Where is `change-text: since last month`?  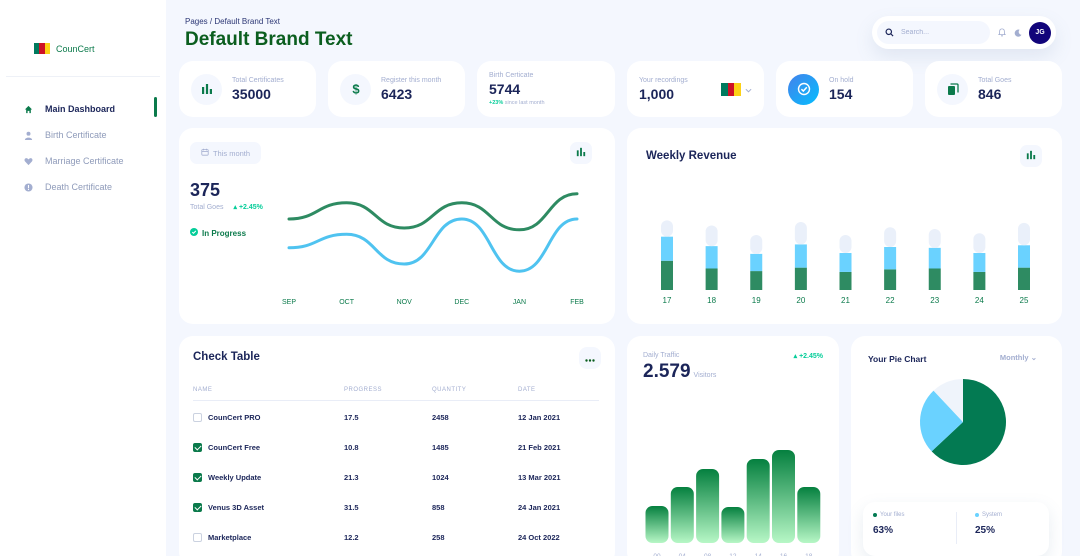 change-text: since last month is located at coordinates (524, 103).